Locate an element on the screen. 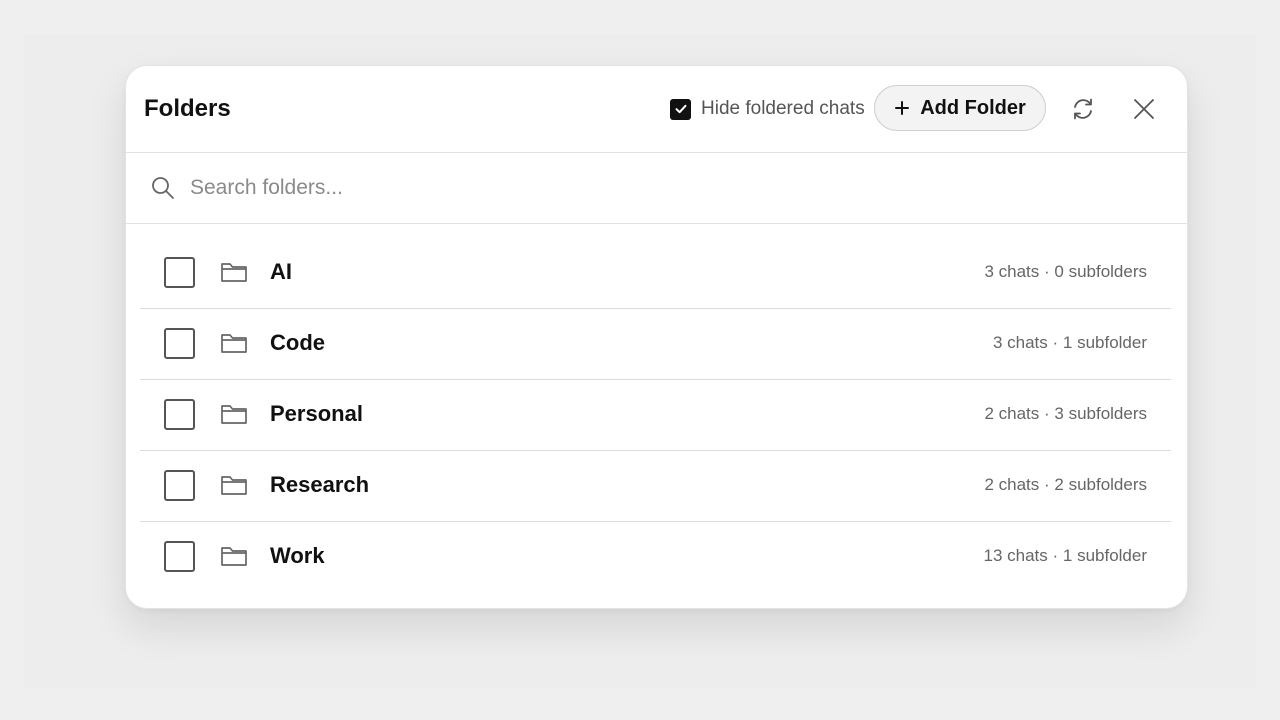  checkmark-icon is located at coordinates (680, 109).